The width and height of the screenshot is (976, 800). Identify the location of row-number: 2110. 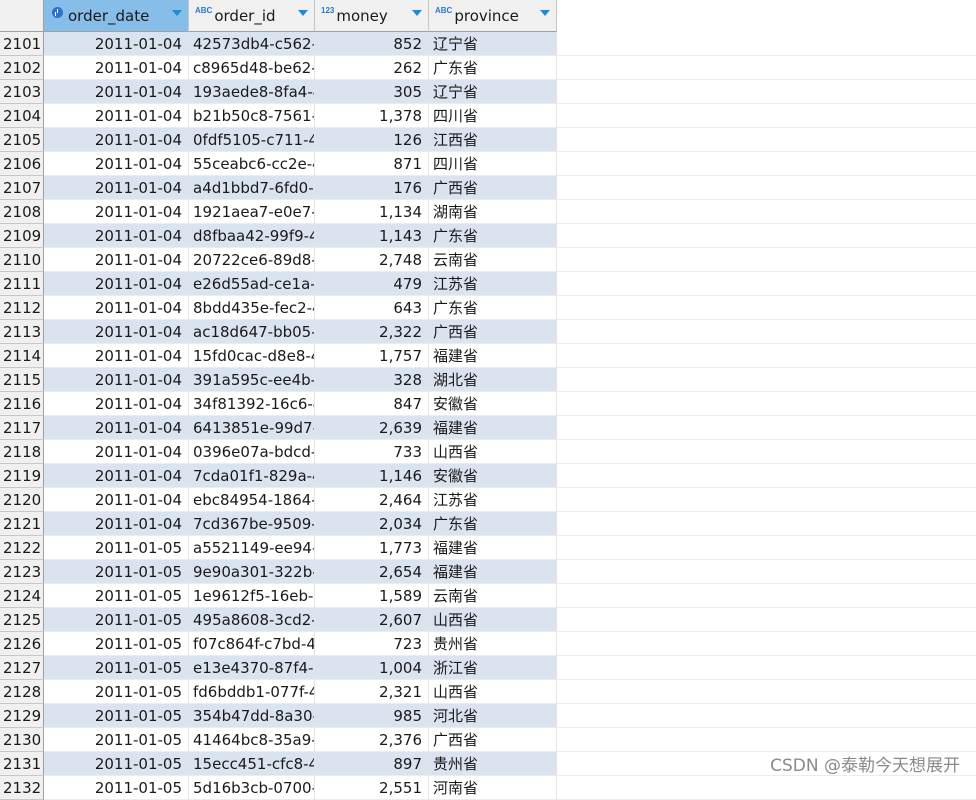
(22, 260).